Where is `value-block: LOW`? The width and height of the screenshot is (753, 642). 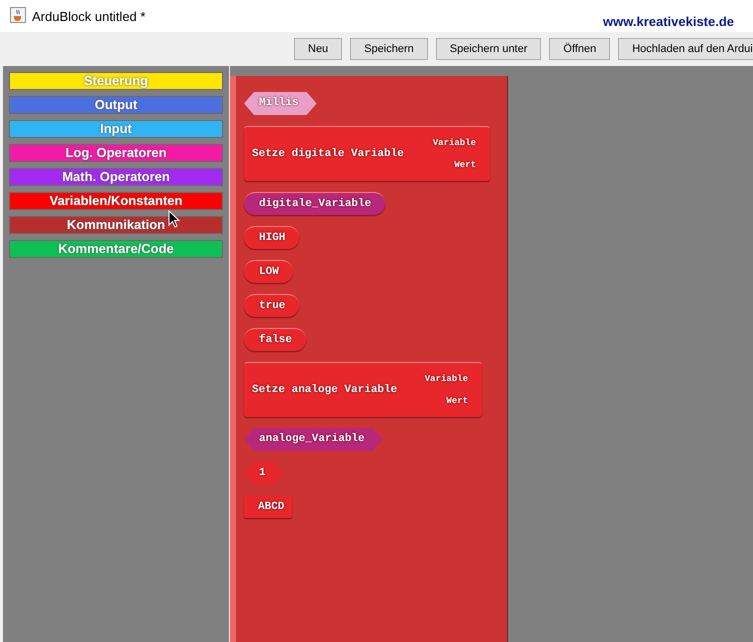
value-block: LOW is located at coordinates (268, 271).